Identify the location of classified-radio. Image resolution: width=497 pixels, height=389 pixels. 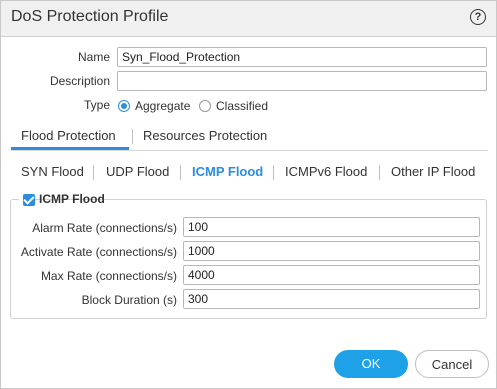
(205, 106).